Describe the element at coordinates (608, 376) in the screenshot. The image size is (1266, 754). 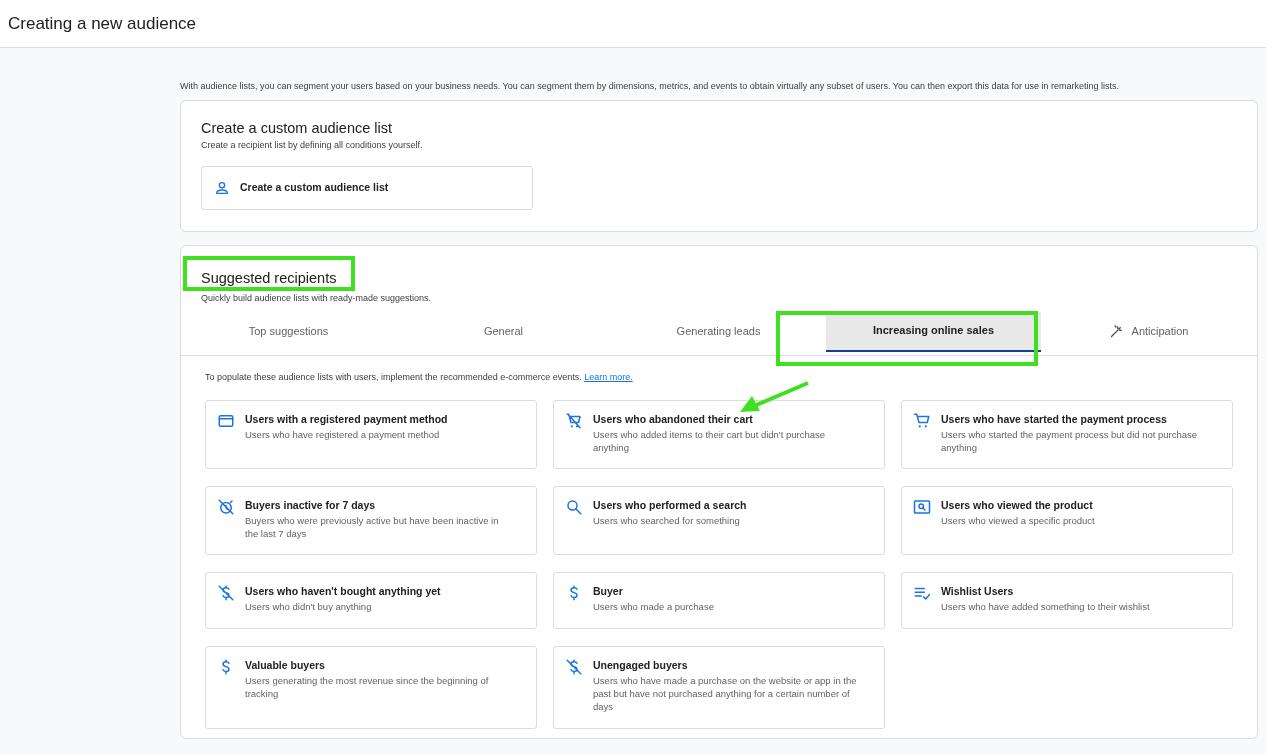
I see `learn-more-link: Learn more.` at that location.